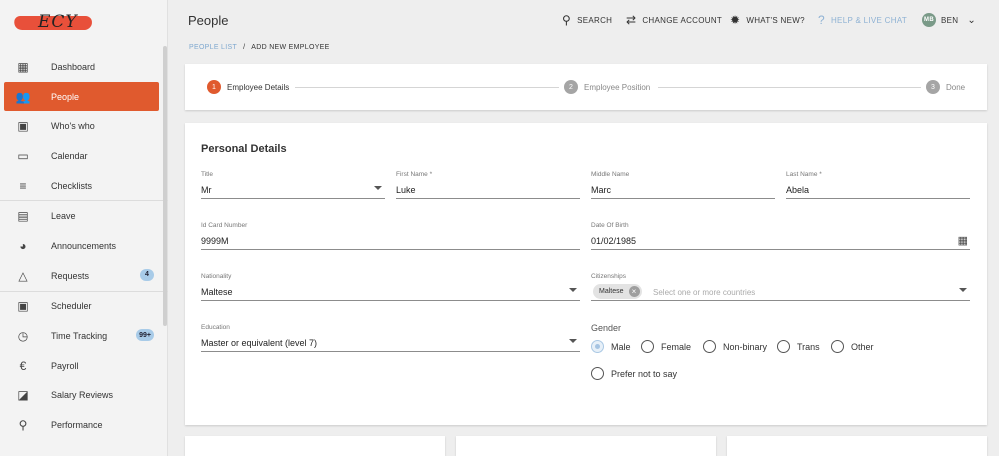 The width and height of the screenshot is (999, 456). I want to click on sidebar-item-performance: ⚲ Performance, so click(84, 425).